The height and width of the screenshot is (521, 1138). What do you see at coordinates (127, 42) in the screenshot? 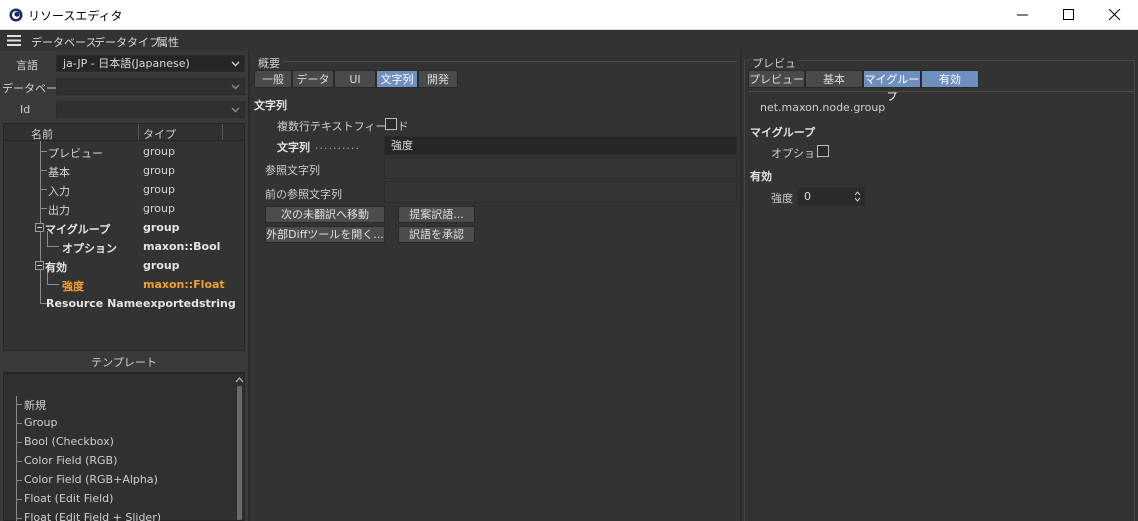
I see `menu-datatype: データタイプ` at bounding box center [127, 42].